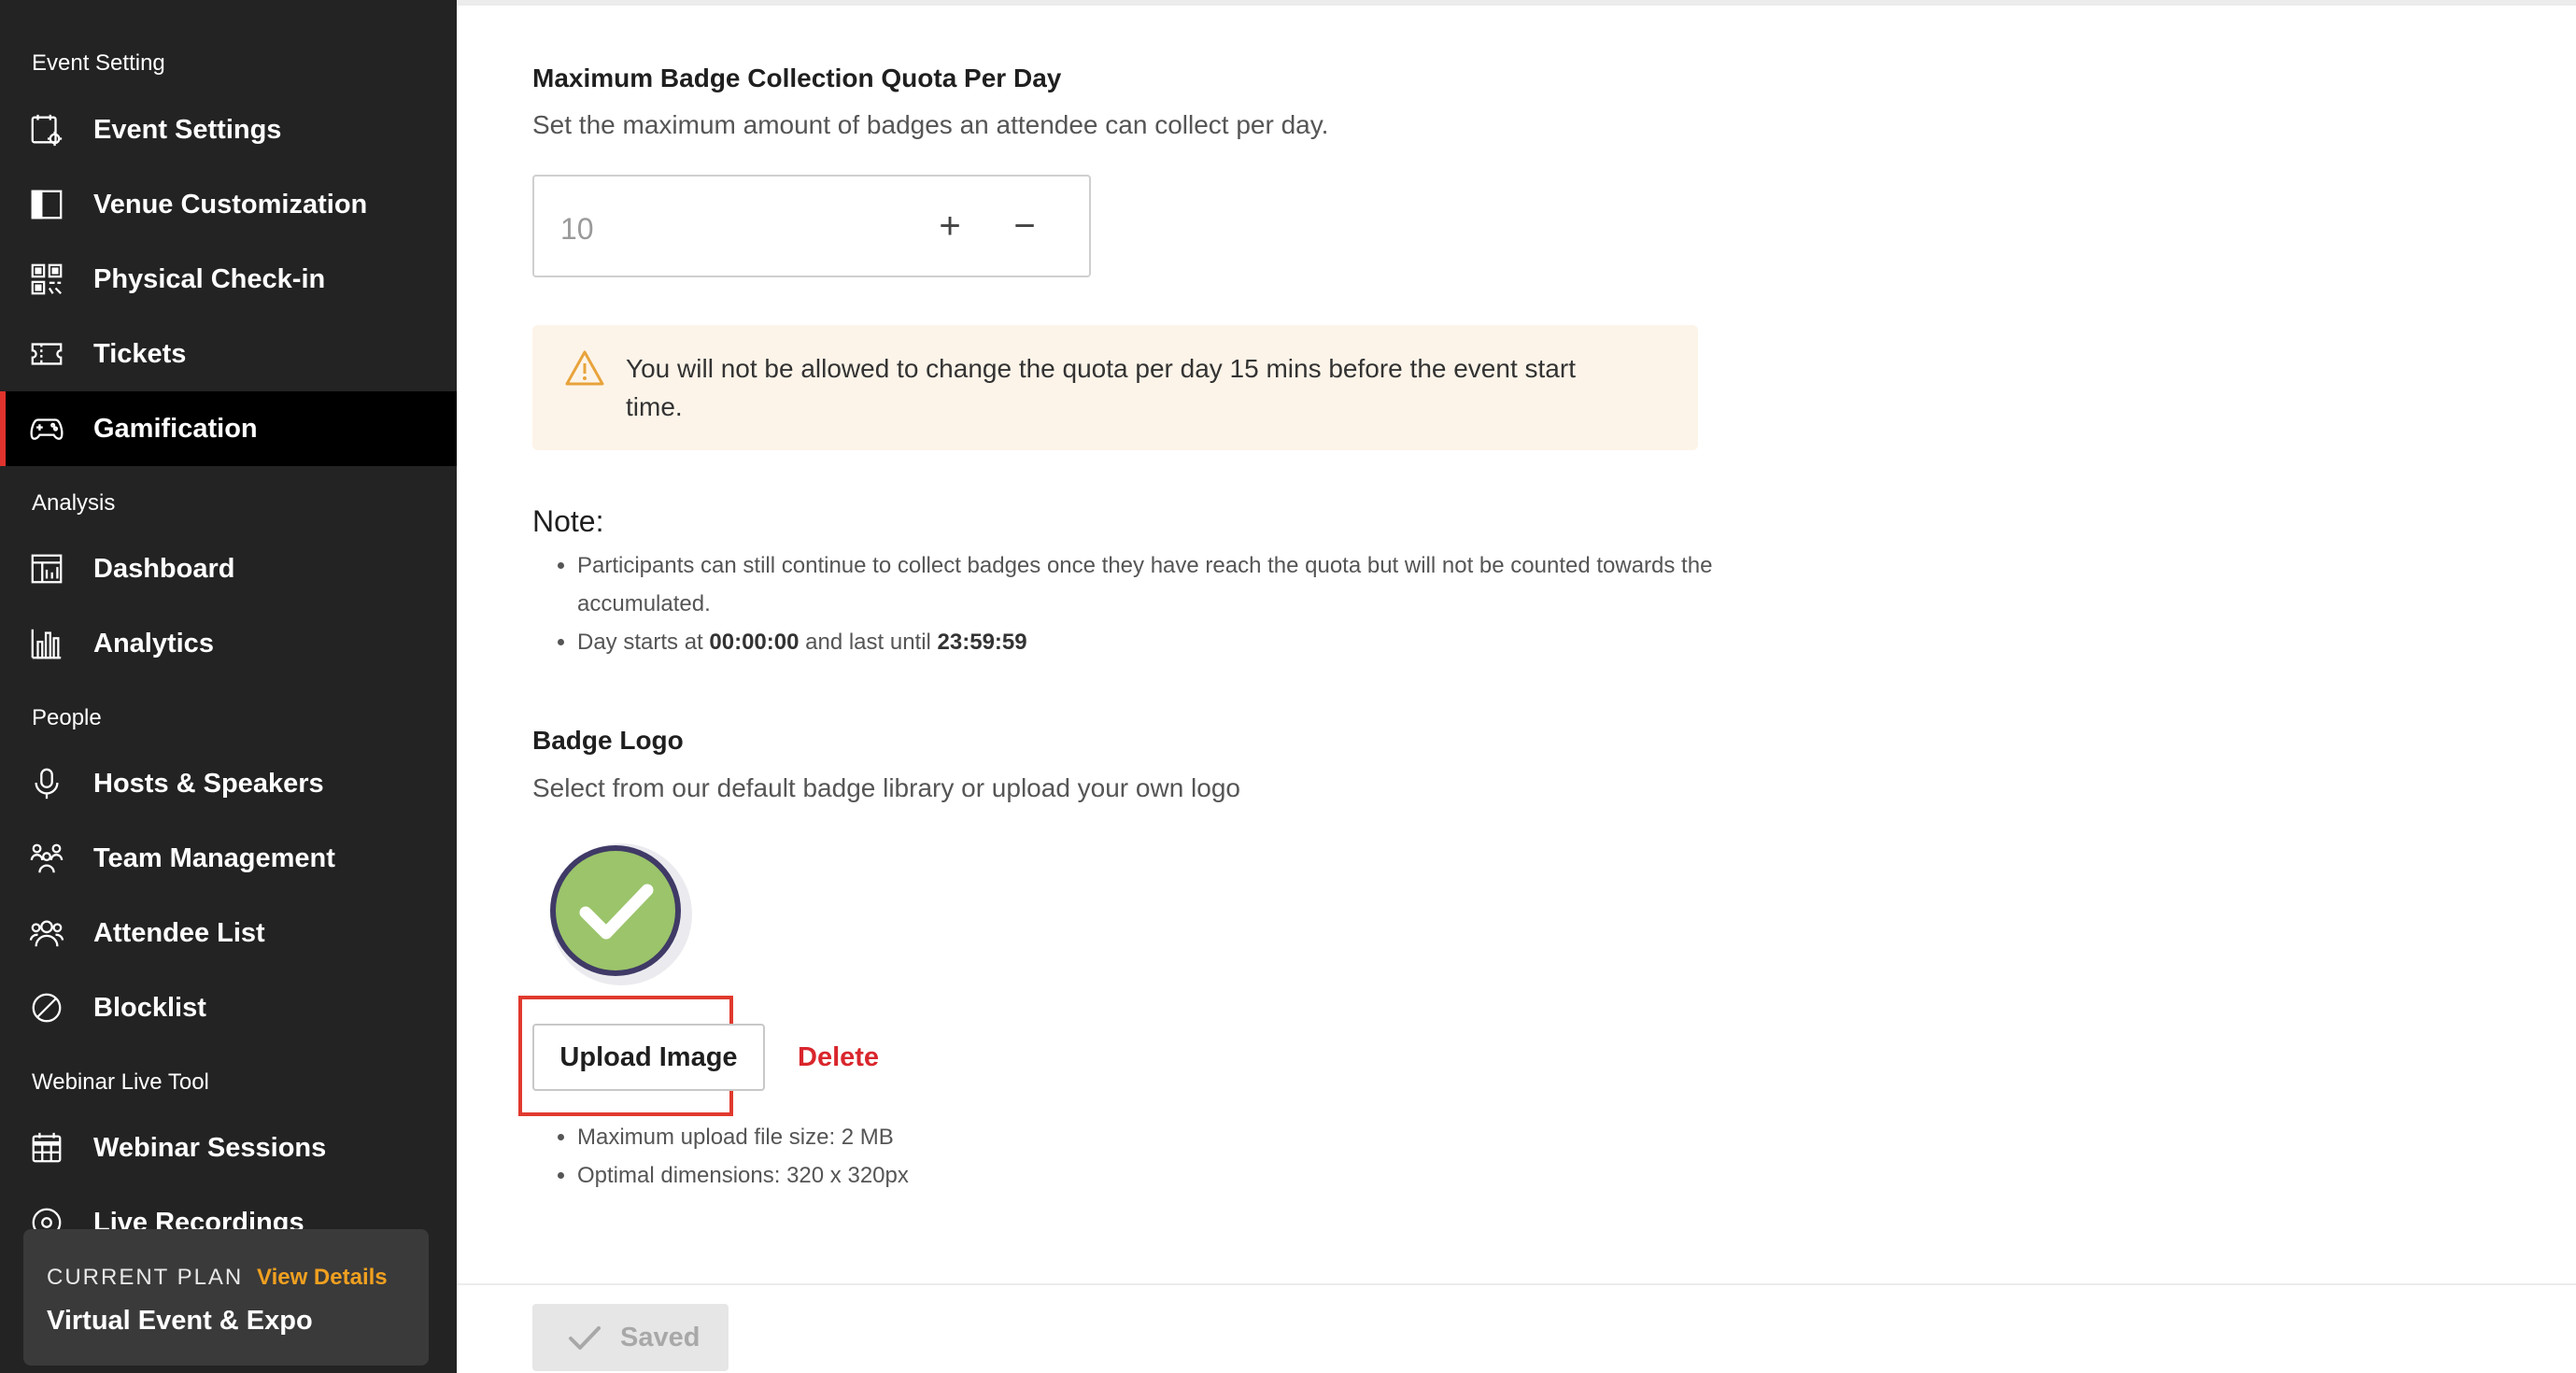  Describe the element at coordinates (46, 568) in the screenshot. I see `dashboard-icon` at that location.